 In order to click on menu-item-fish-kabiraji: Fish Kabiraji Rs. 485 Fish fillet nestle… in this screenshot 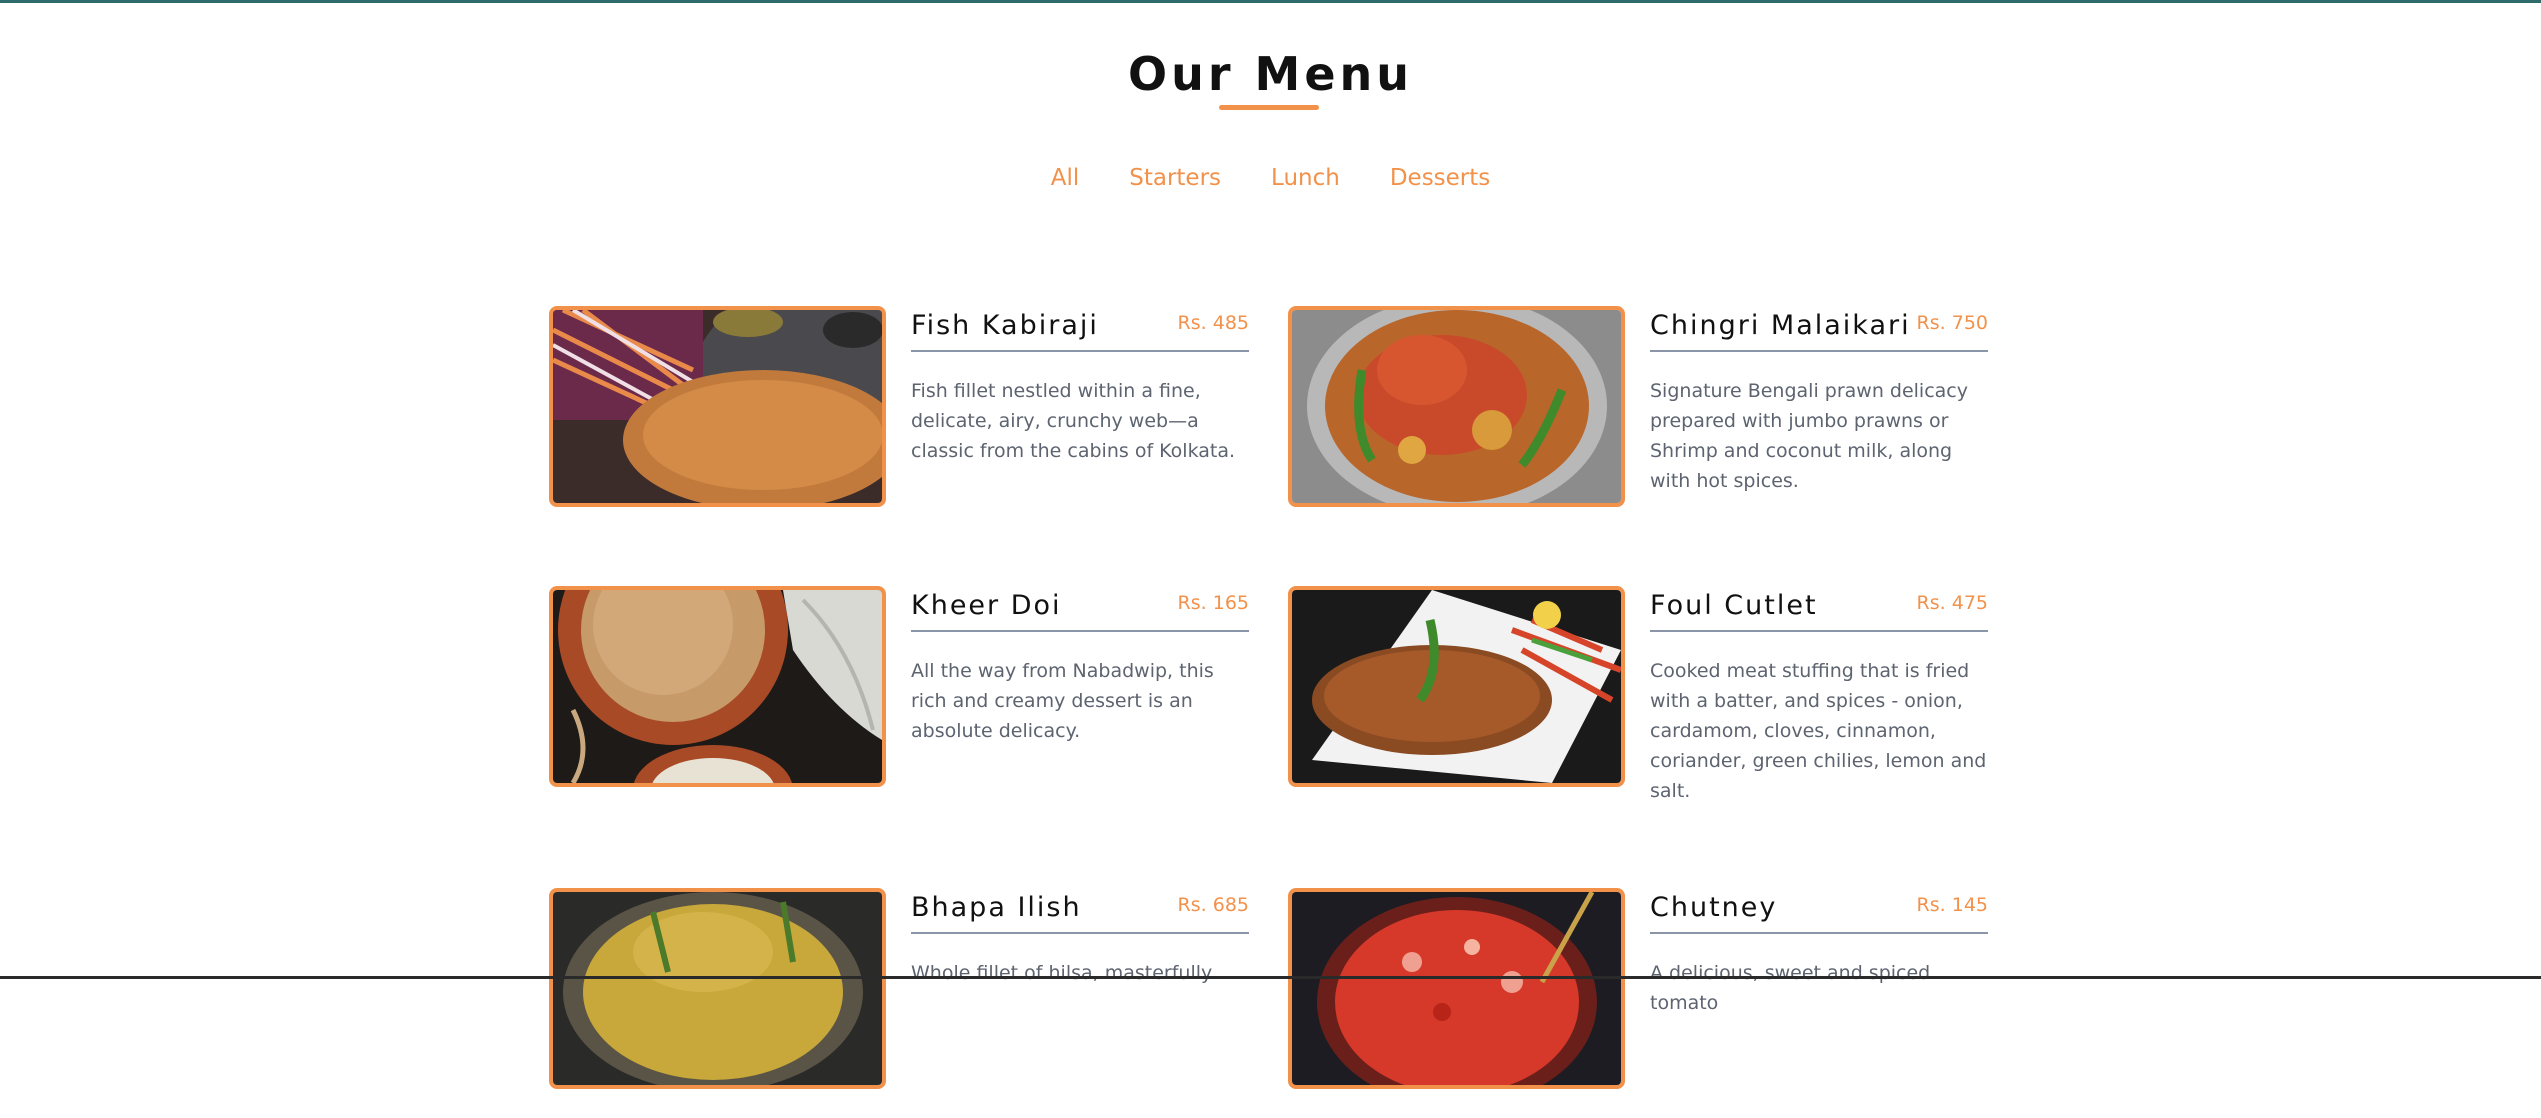, I will do `click(909, 421)`.